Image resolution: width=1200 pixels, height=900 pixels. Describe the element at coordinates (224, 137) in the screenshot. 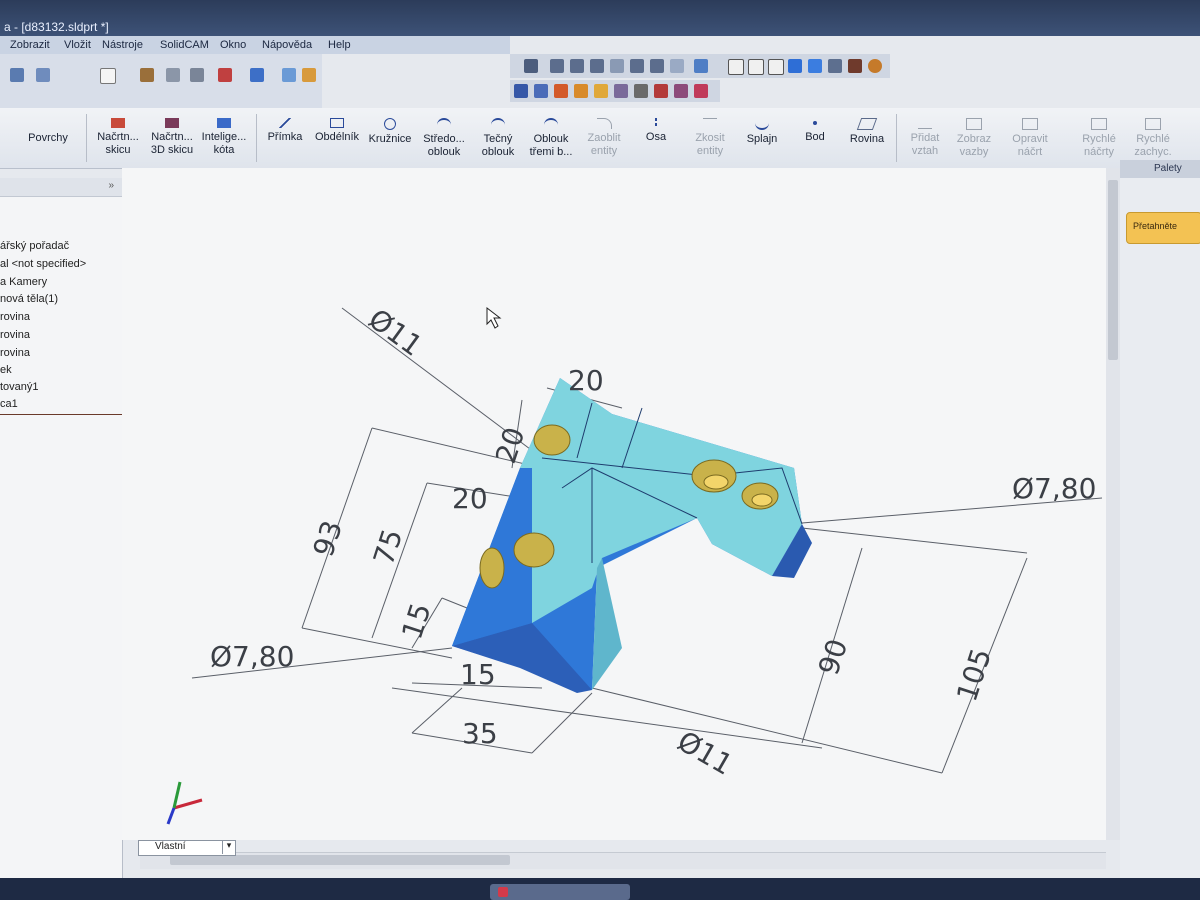

I see `smart-dimension-button: Intelige... kóta` at that location.